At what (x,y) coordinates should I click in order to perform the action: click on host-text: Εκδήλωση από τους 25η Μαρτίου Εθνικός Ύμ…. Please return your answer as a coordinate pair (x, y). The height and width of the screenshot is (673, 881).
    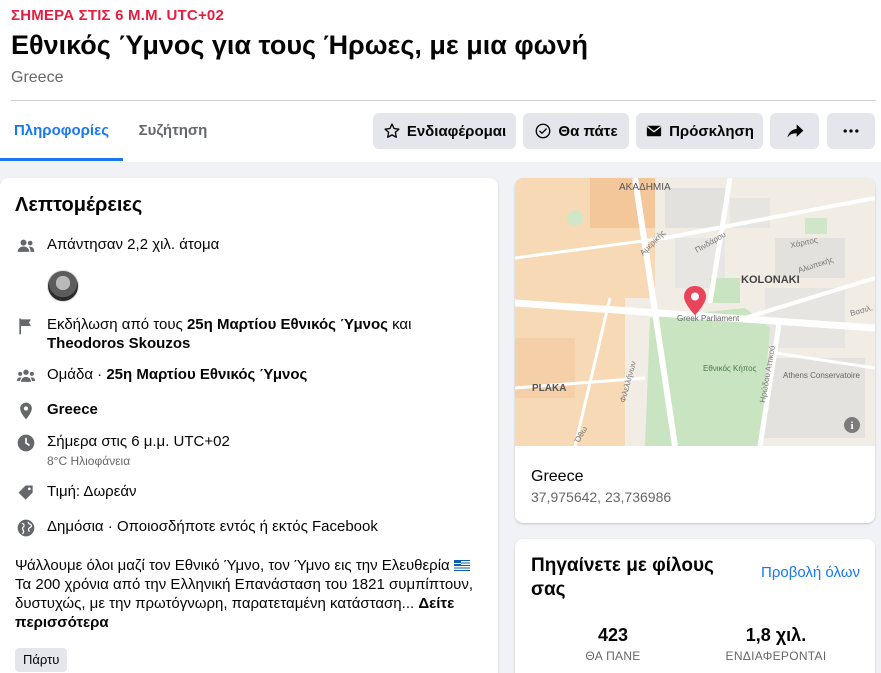
    Looking at the image, I should click on (229, 334).